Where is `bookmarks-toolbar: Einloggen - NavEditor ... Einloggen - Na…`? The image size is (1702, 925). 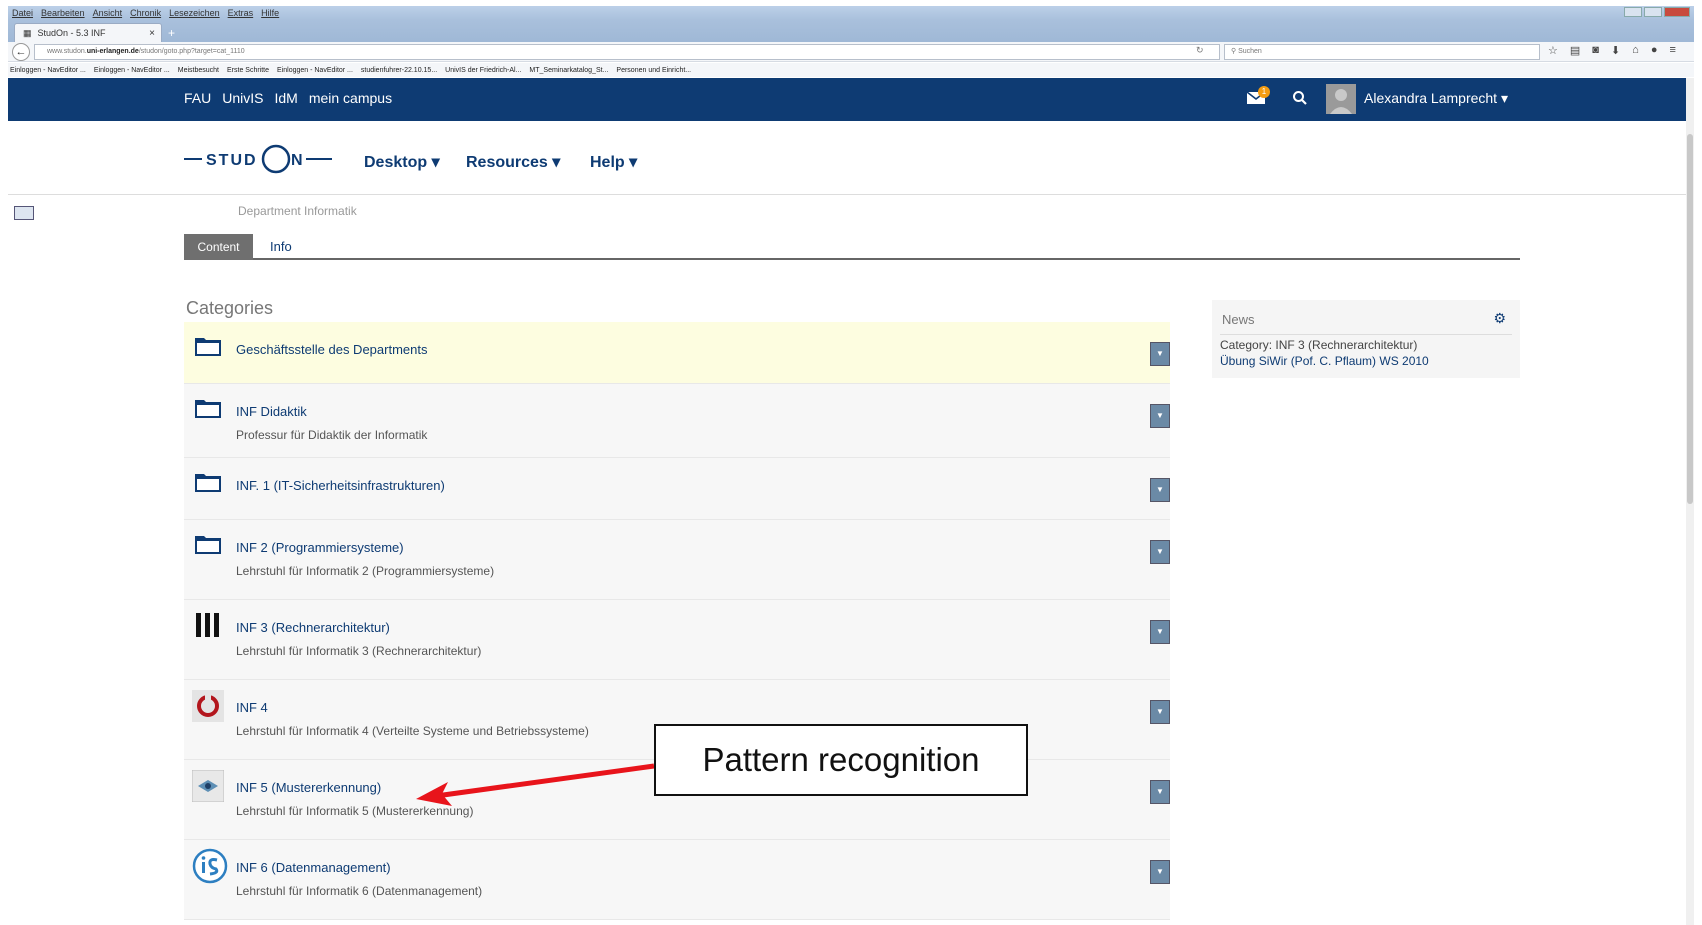
bookmarks-toolbar: Einloggen - NavEditor ... Einloggen - Na… is located at coordinates (851, 70).